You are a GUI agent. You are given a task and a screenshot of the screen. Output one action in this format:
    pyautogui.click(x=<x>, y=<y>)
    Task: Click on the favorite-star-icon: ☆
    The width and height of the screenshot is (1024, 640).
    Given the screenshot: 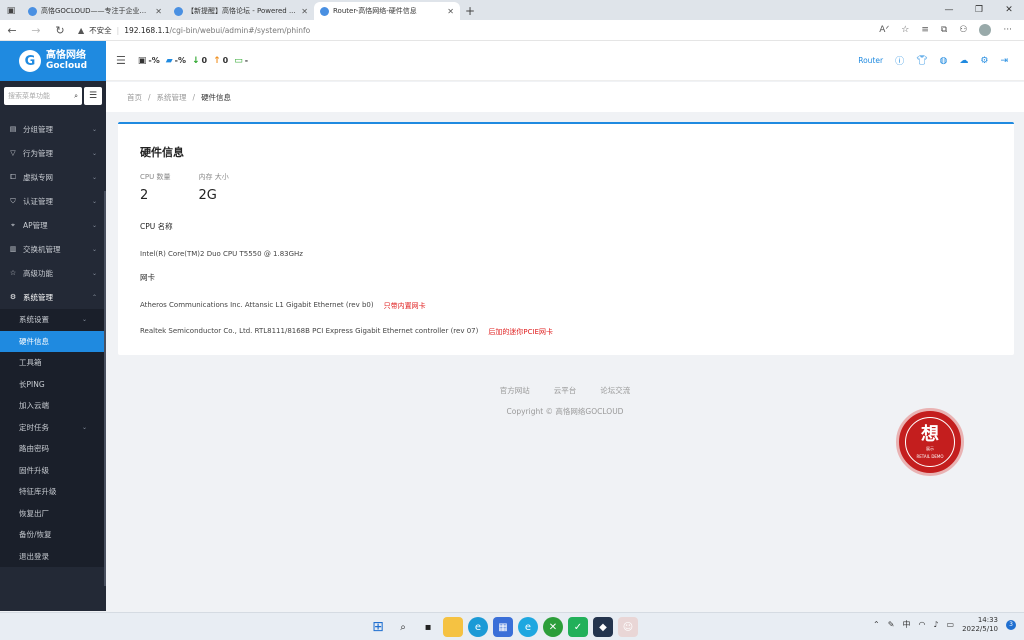 What is the action you would take?
    pyautogui.click(x=905, y=30)
    